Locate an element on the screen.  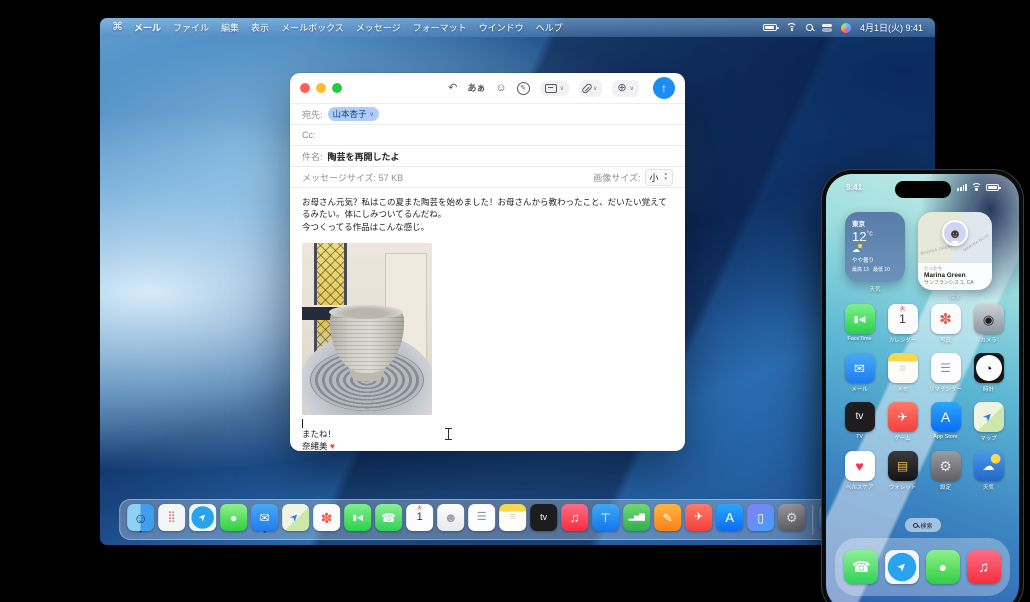
minimize-button is located at coordinates (321, 88).